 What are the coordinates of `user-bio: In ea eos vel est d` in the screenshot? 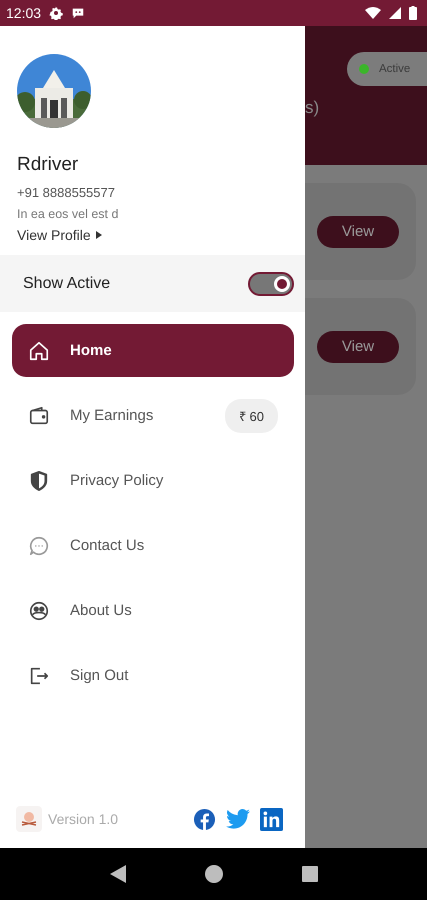 It's located at (67, 214).